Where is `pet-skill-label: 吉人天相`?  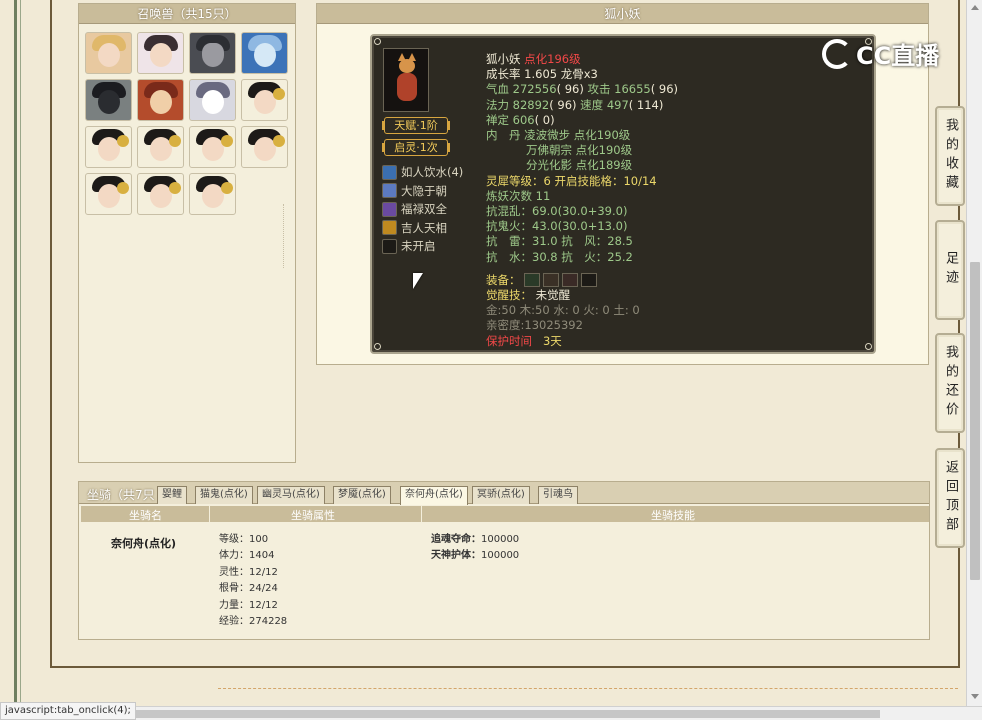
pet-skill-label: 吉人天相 is located at coordinates (424, 227).